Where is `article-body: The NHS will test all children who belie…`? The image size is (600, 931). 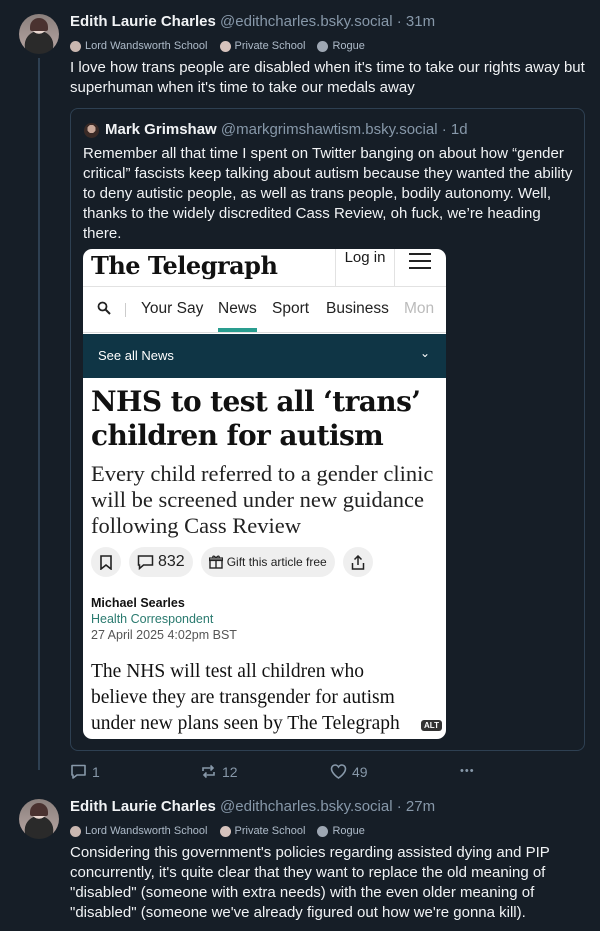 article-body: The NHS will test all children who belie… is located at coordinates (268, 698).